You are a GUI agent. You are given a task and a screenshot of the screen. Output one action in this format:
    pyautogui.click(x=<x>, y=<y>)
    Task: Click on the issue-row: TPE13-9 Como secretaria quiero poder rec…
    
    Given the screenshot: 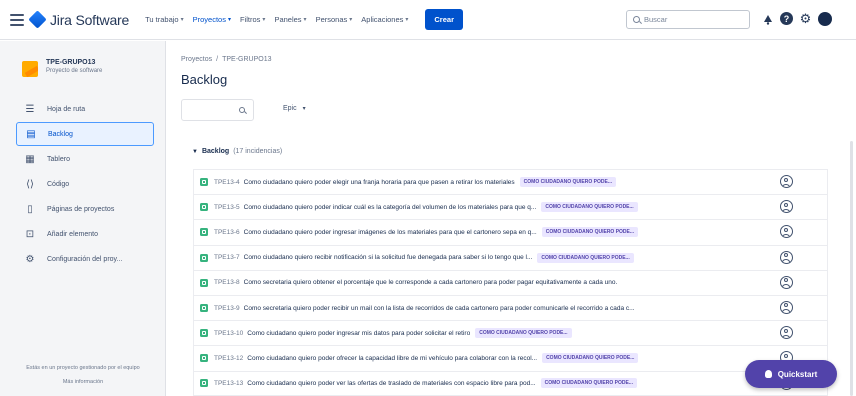 What is the action you would take?
    pyautogui.click(x=510, y=307)
    